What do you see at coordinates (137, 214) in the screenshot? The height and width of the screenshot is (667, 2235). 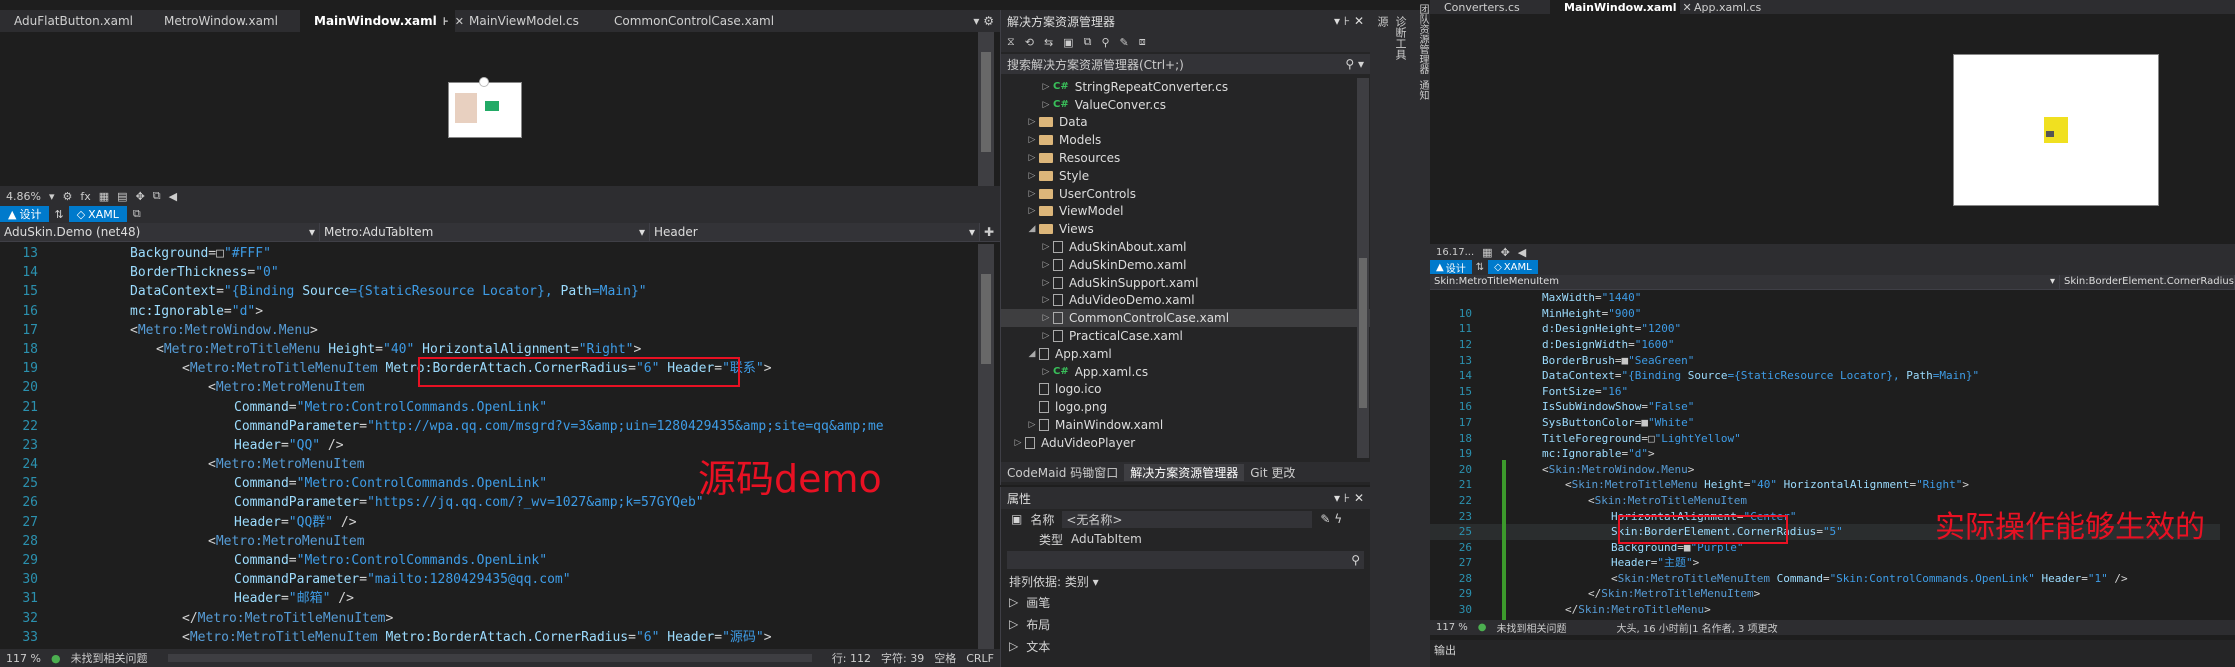 I see `popout-icon: ⧉` at bounding box center [137, 214].